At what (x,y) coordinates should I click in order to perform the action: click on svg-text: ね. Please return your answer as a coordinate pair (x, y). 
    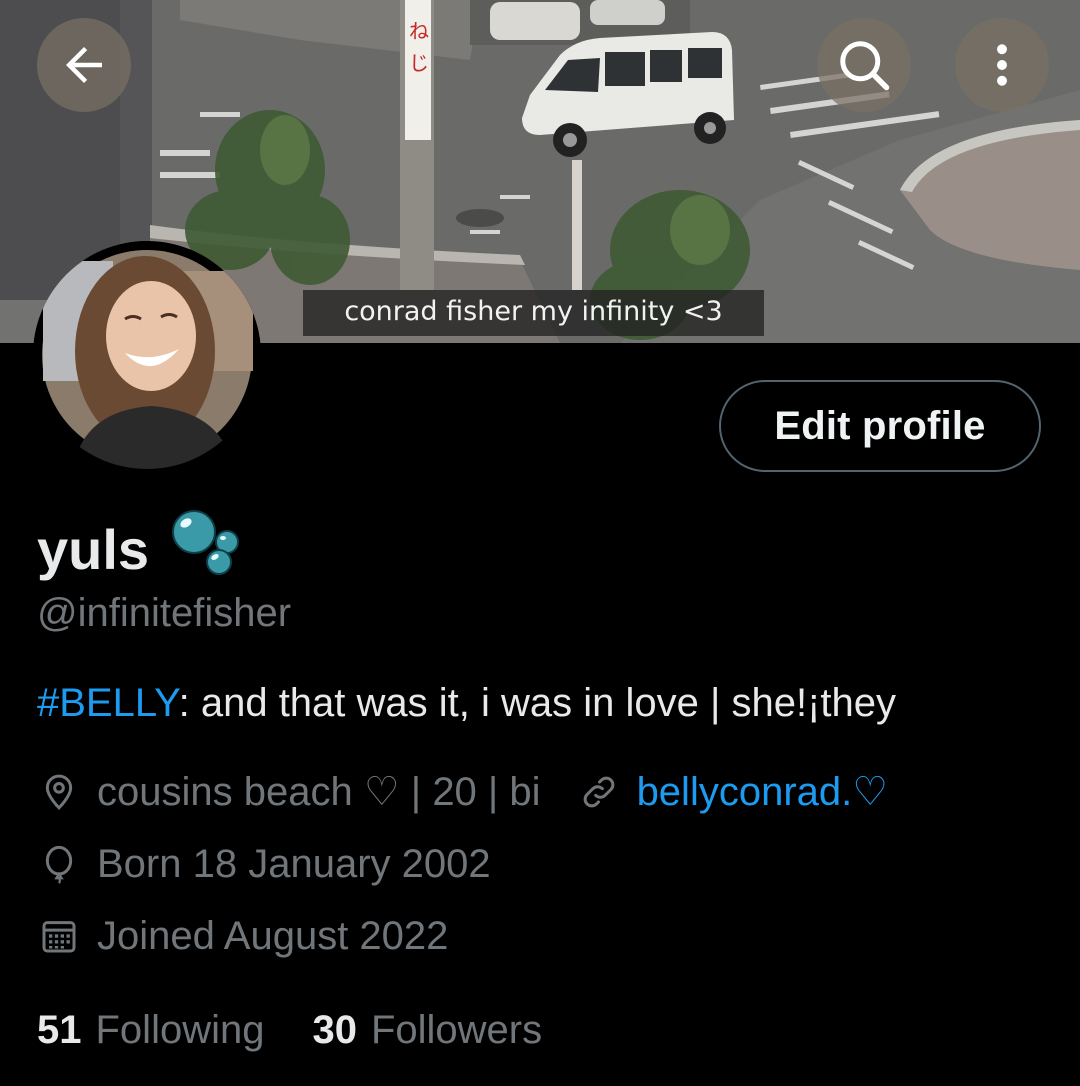
    Looking at the image, I should click on (419, 31).